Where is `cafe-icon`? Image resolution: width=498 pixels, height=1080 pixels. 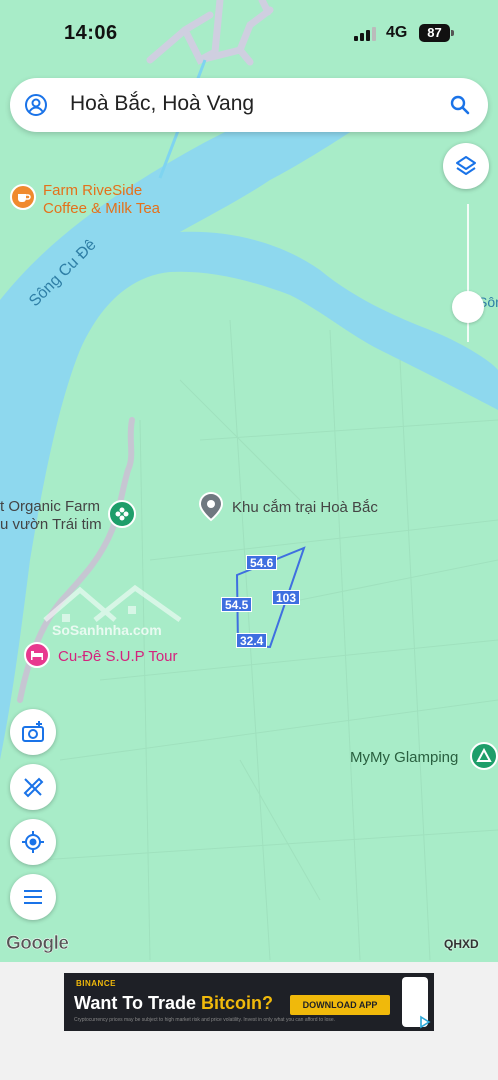
cafe-icon is located at coordinates (23, 197).